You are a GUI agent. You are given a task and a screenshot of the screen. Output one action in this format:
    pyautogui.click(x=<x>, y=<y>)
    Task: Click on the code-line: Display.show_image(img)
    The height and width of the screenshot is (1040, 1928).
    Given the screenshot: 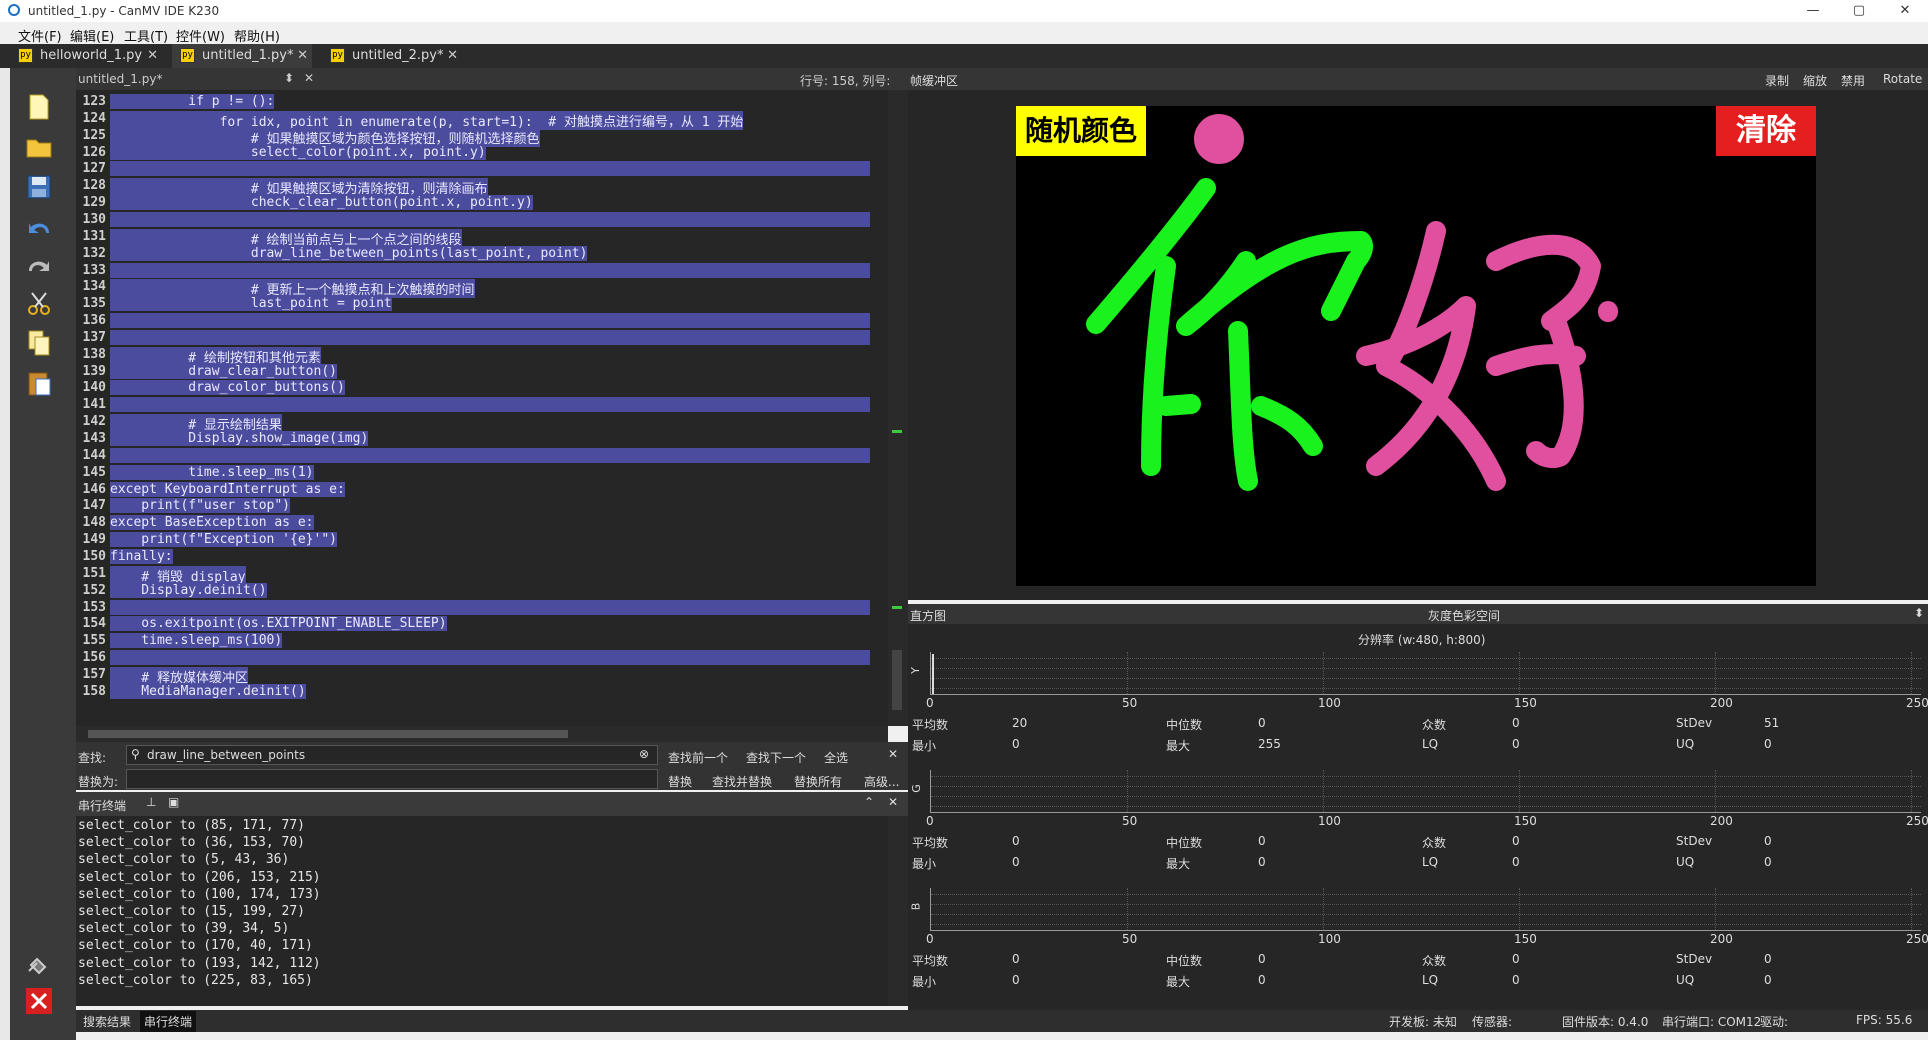 What is the action you would take?
    pyautogui.click(x=239, y=438)
    